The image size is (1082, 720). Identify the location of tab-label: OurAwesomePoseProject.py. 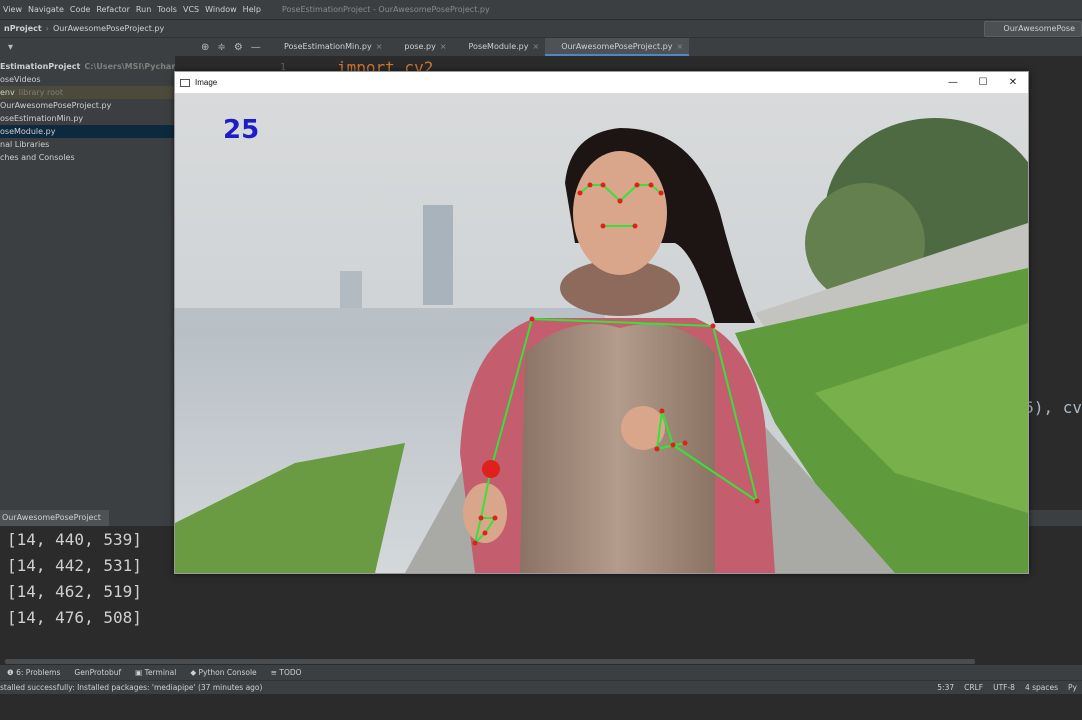
(617, 46).